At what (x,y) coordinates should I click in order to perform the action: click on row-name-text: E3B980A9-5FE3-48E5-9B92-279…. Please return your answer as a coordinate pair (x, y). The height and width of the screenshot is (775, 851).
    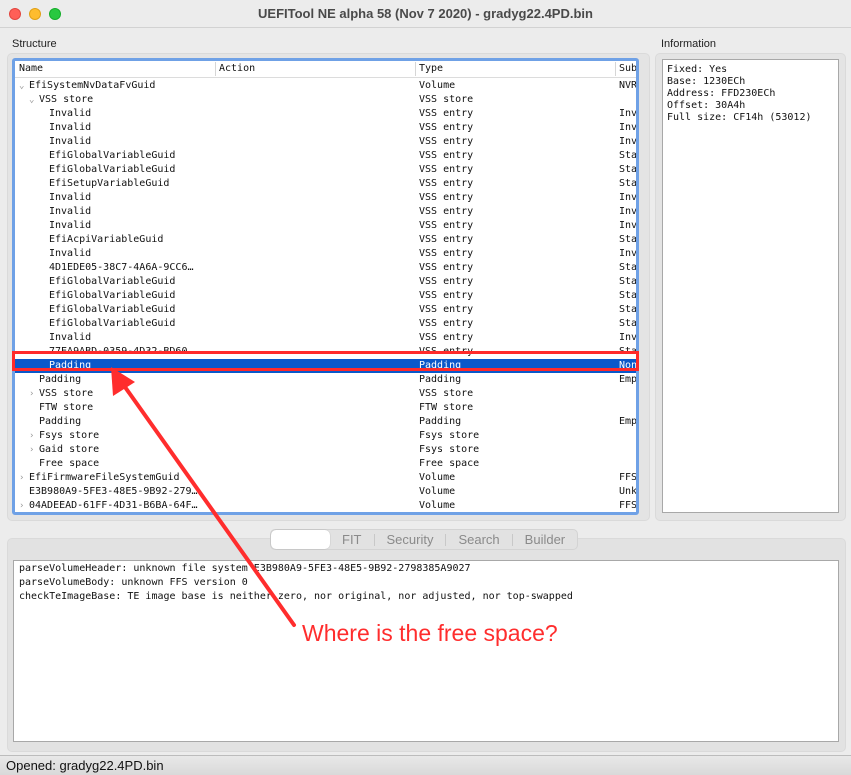
    Looking at the image, I should click on (113, 491).